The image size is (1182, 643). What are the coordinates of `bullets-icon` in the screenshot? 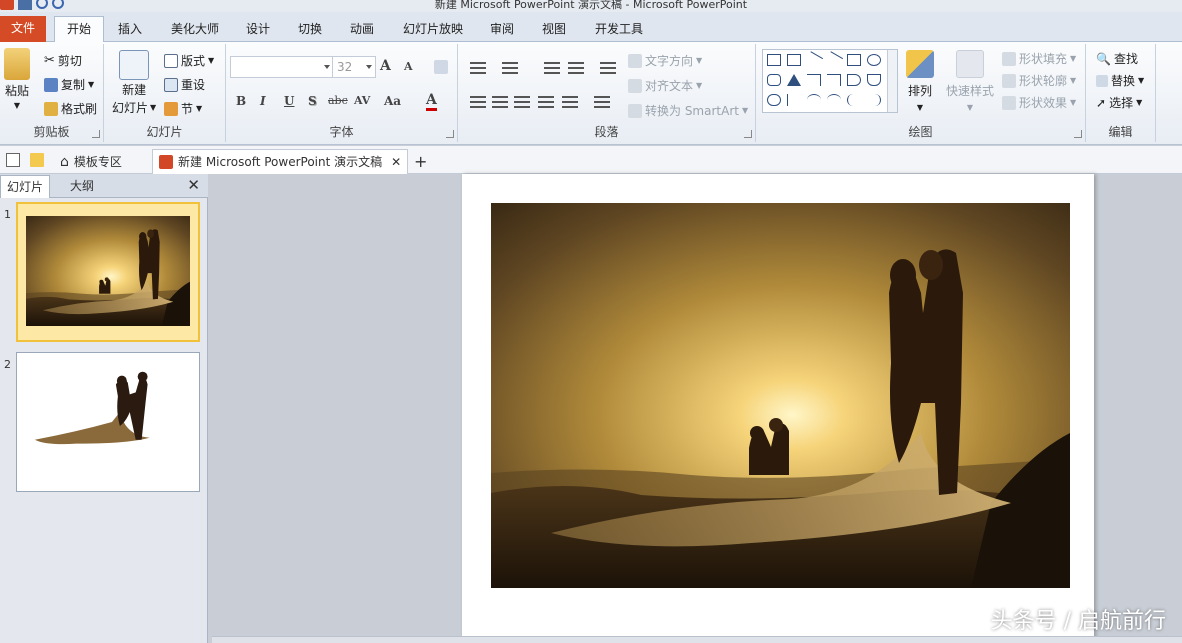 It's located at (478, 68).